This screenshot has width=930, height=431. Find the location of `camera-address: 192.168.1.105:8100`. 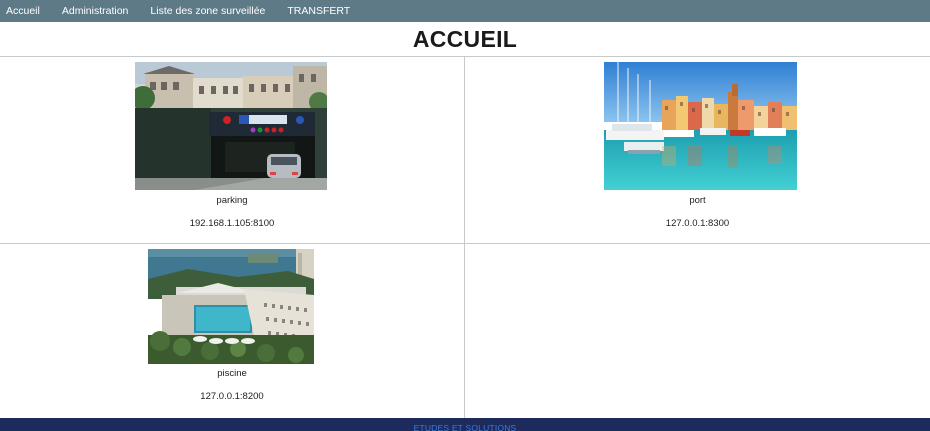

camera-address: 192.168.1.105:8100 is located at coordinates (232, 223).